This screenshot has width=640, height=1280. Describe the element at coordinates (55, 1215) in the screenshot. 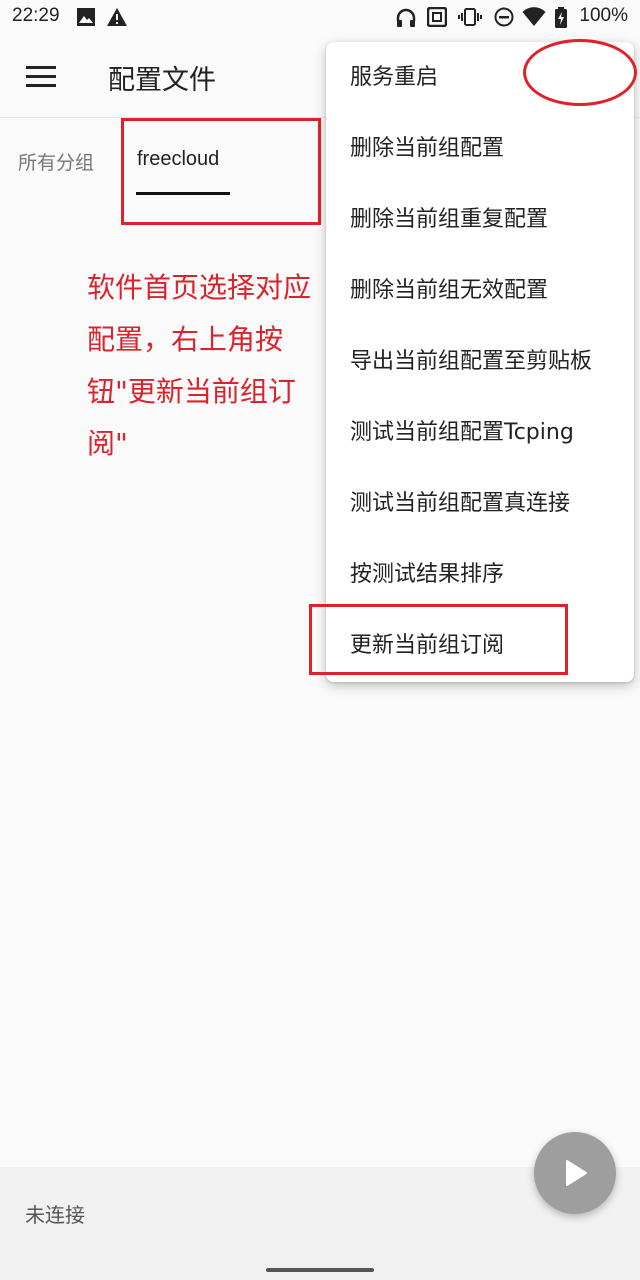

I see `connection-status: 未连接` at that location.